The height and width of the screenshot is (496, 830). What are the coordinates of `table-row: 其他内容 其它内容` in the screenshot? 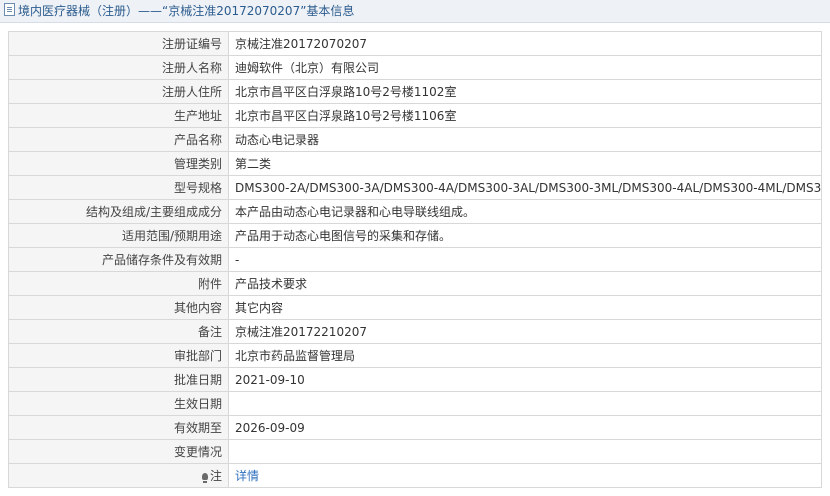 It's located at (415, 307).